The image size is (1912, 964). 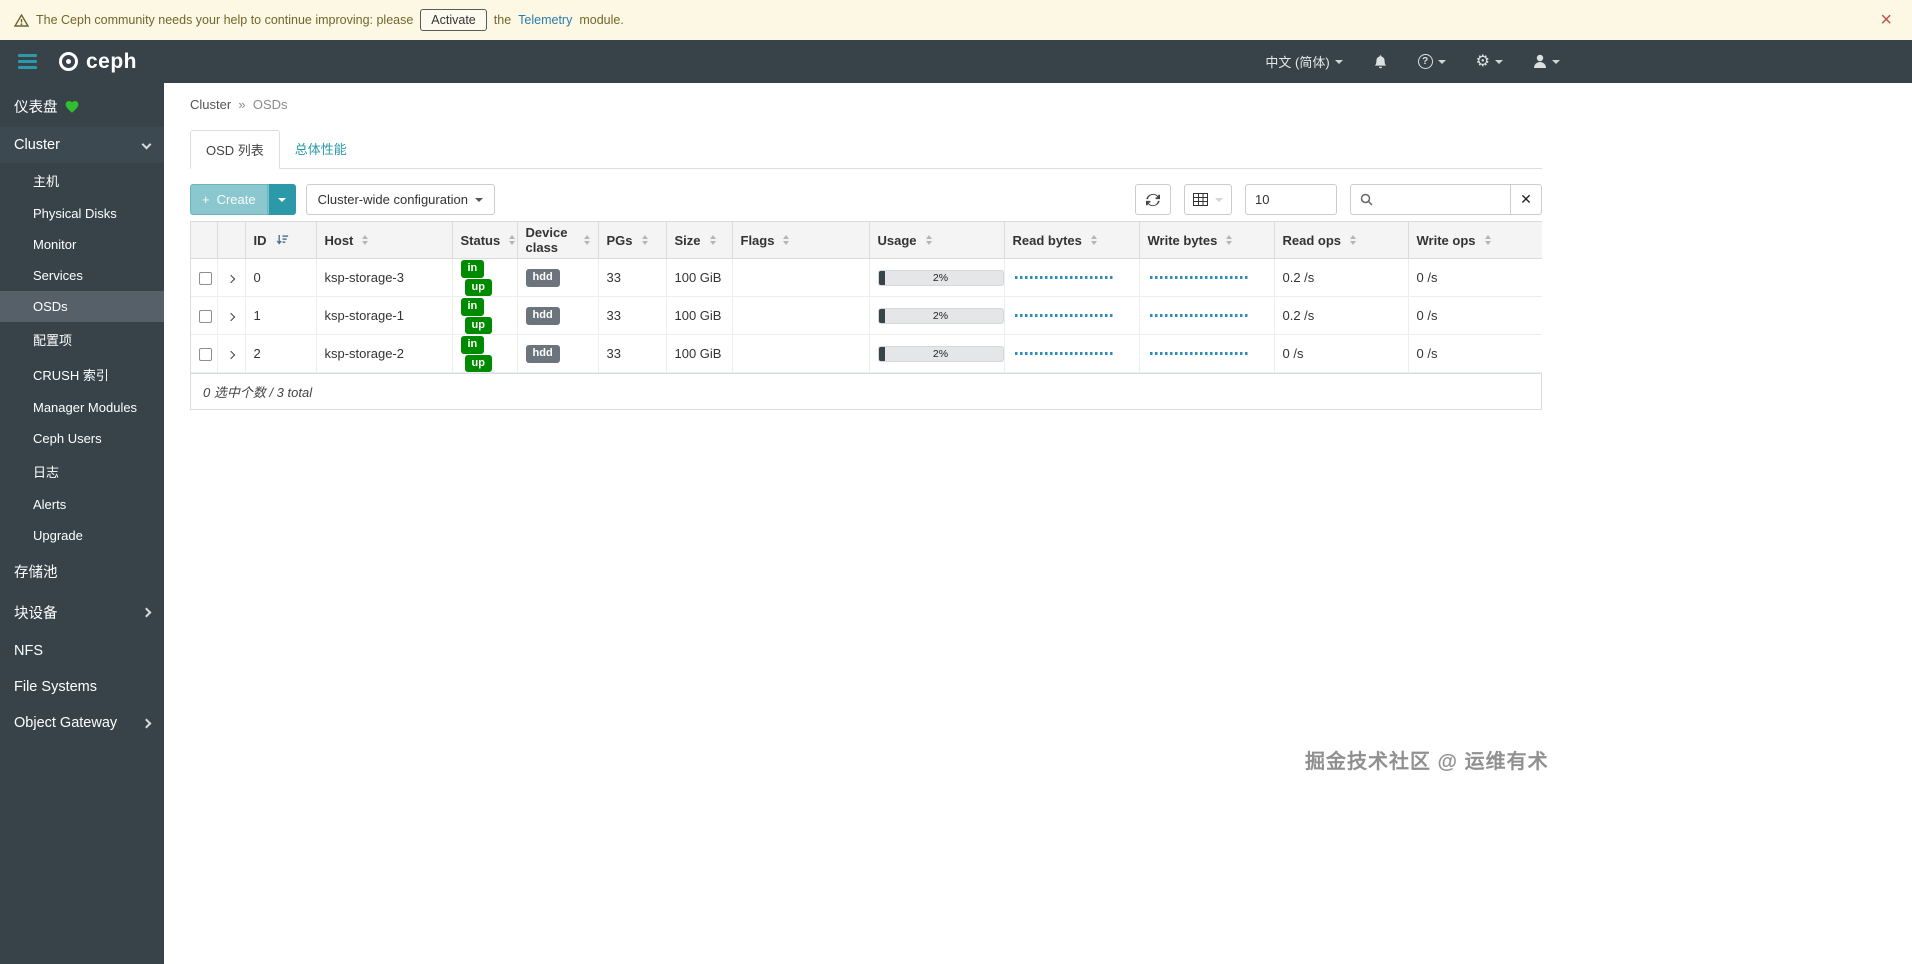 What do you see at coordinates (82, 571) in the screenshot?
I see `sidebar-item-pools: 存储池` at bounding box center [82, 571].